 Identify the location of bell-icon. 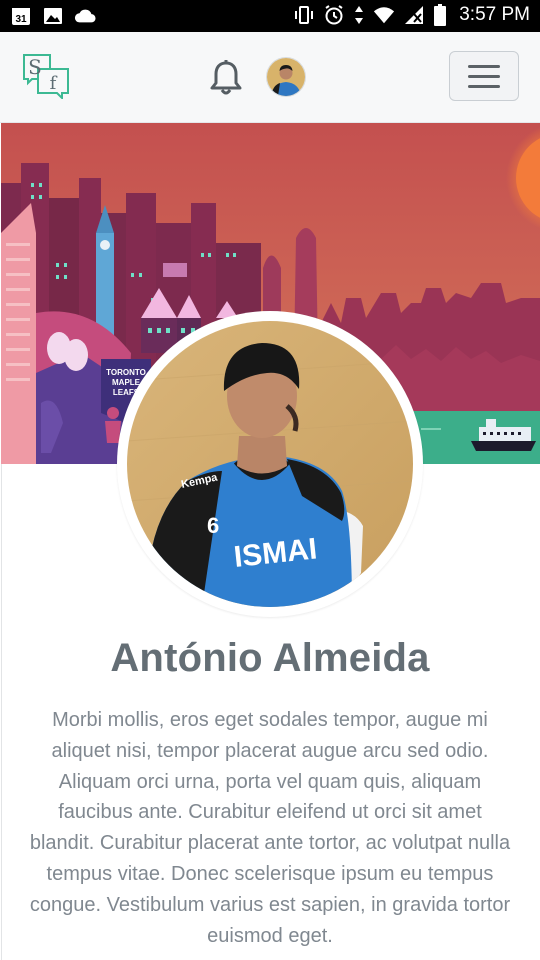
(226, 78).